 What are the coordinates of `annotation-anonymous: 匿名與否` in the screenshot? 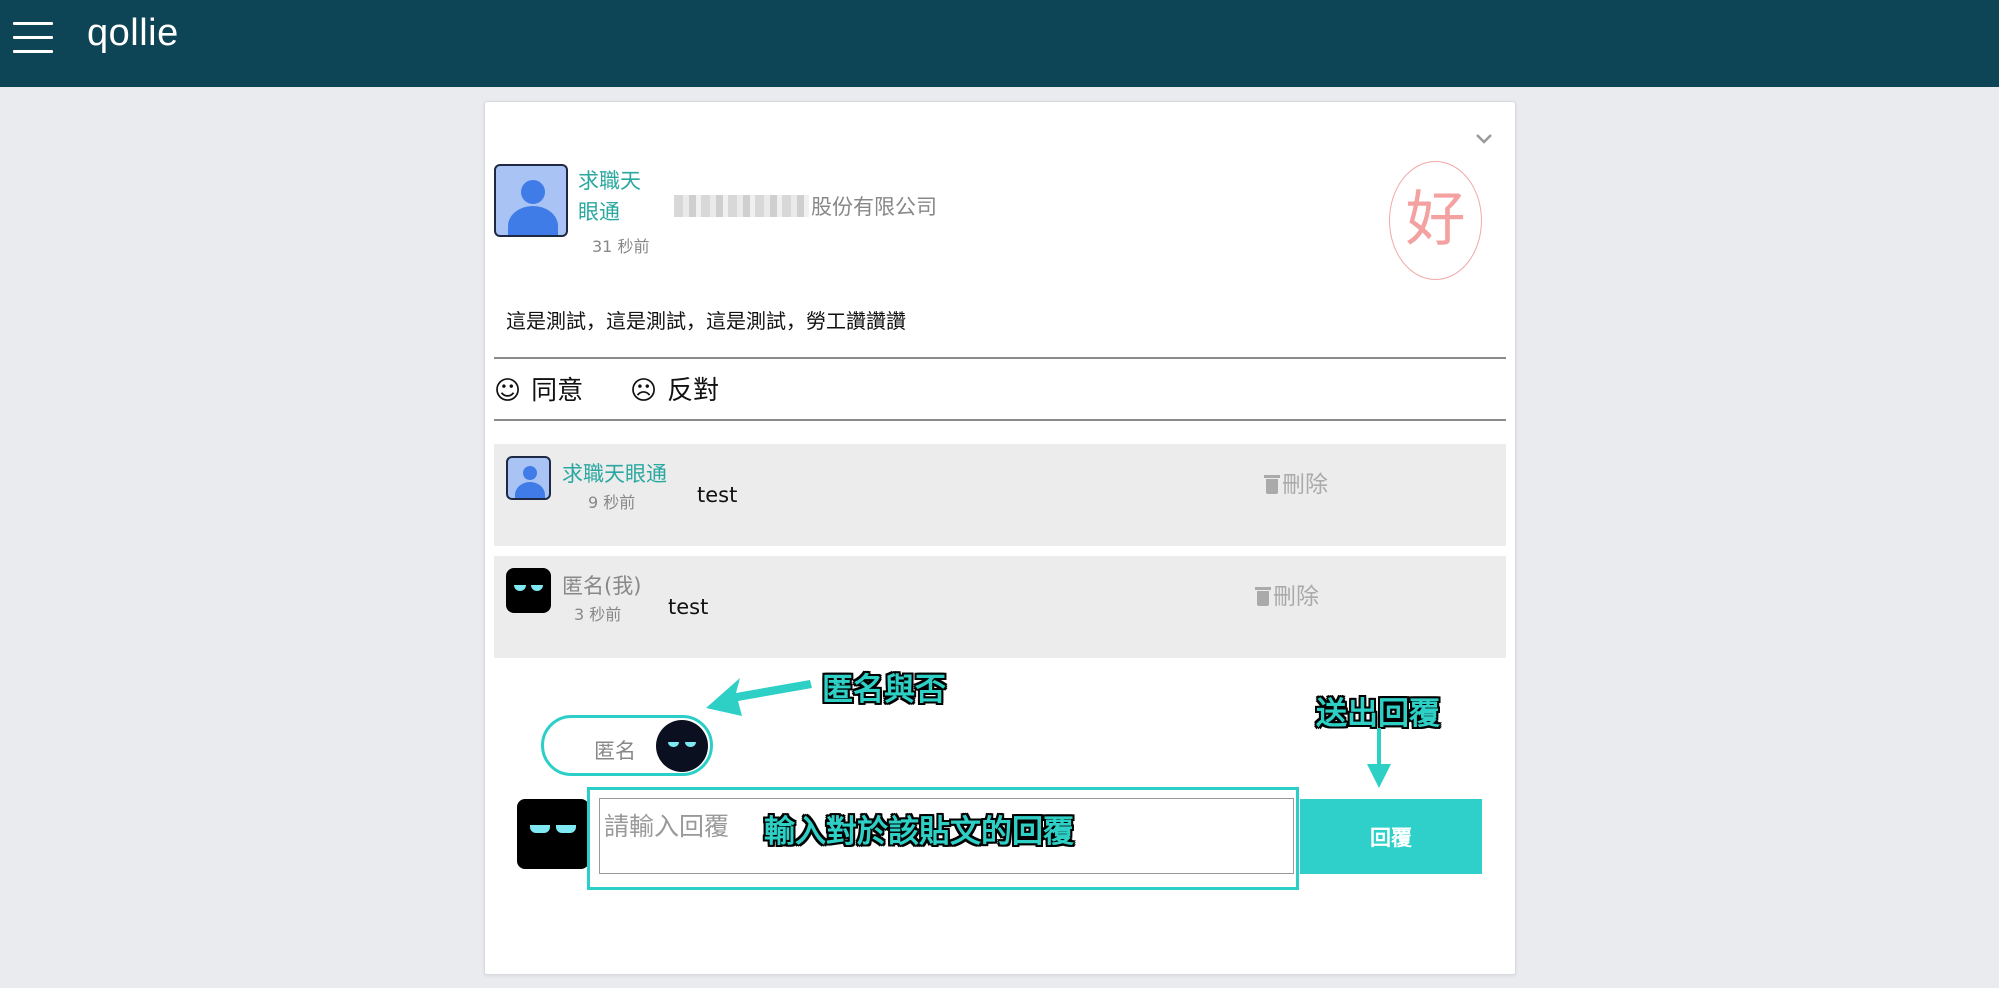 It's located at (884, 690).